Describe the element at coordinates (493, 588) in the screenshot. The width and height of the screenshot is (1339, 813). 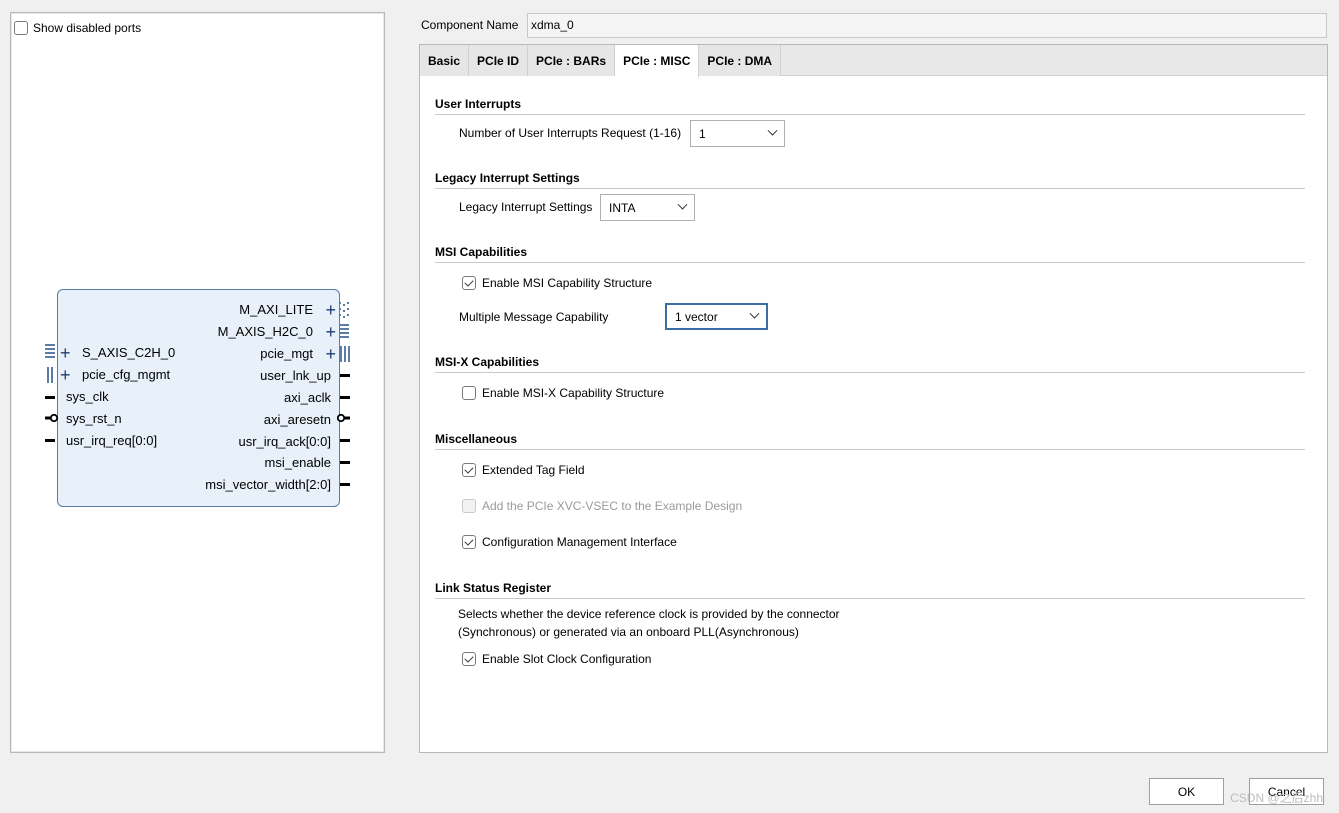
I see `section-title: Link Status Register` at that location.